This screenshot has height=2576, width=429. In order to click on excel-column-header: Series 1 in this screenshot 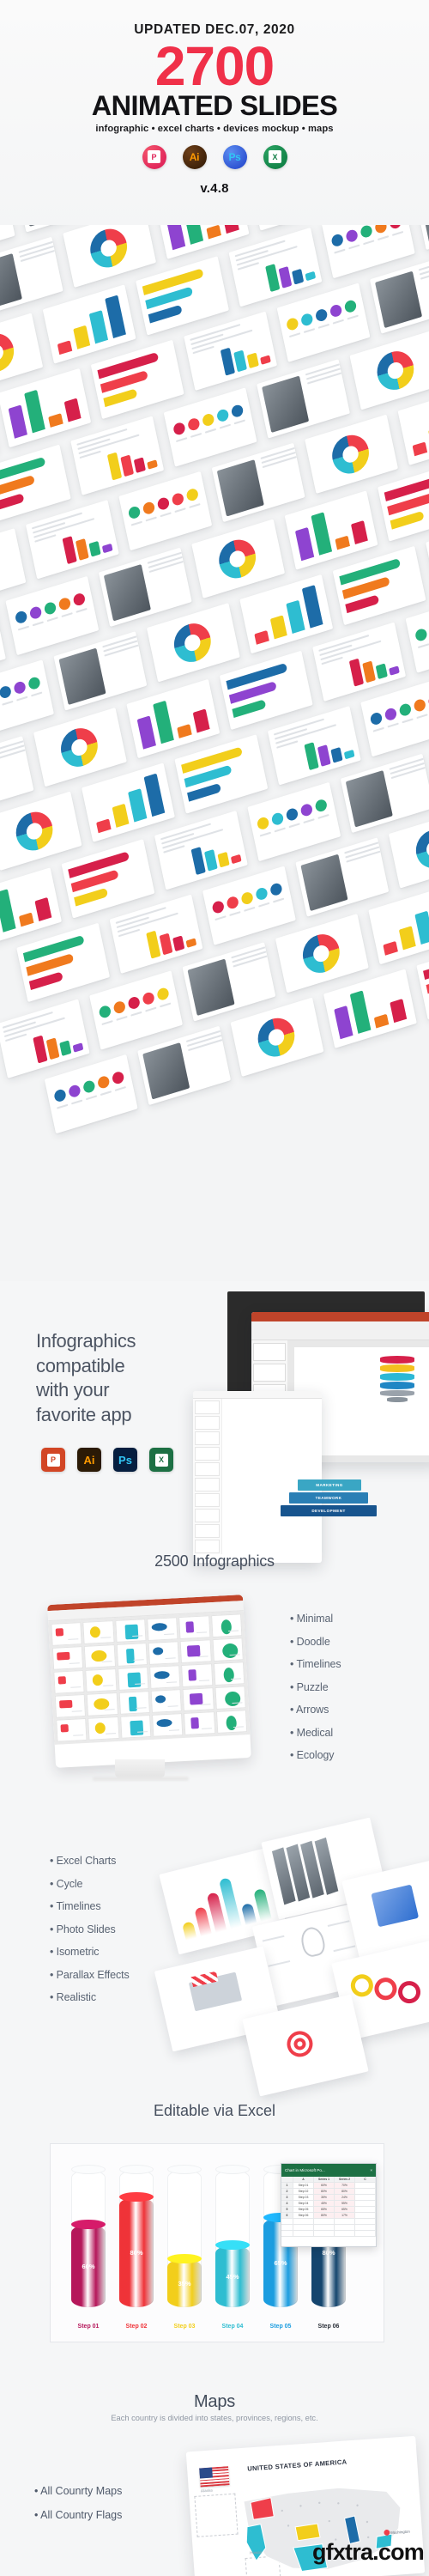, I will do `click(324, 2180)`.